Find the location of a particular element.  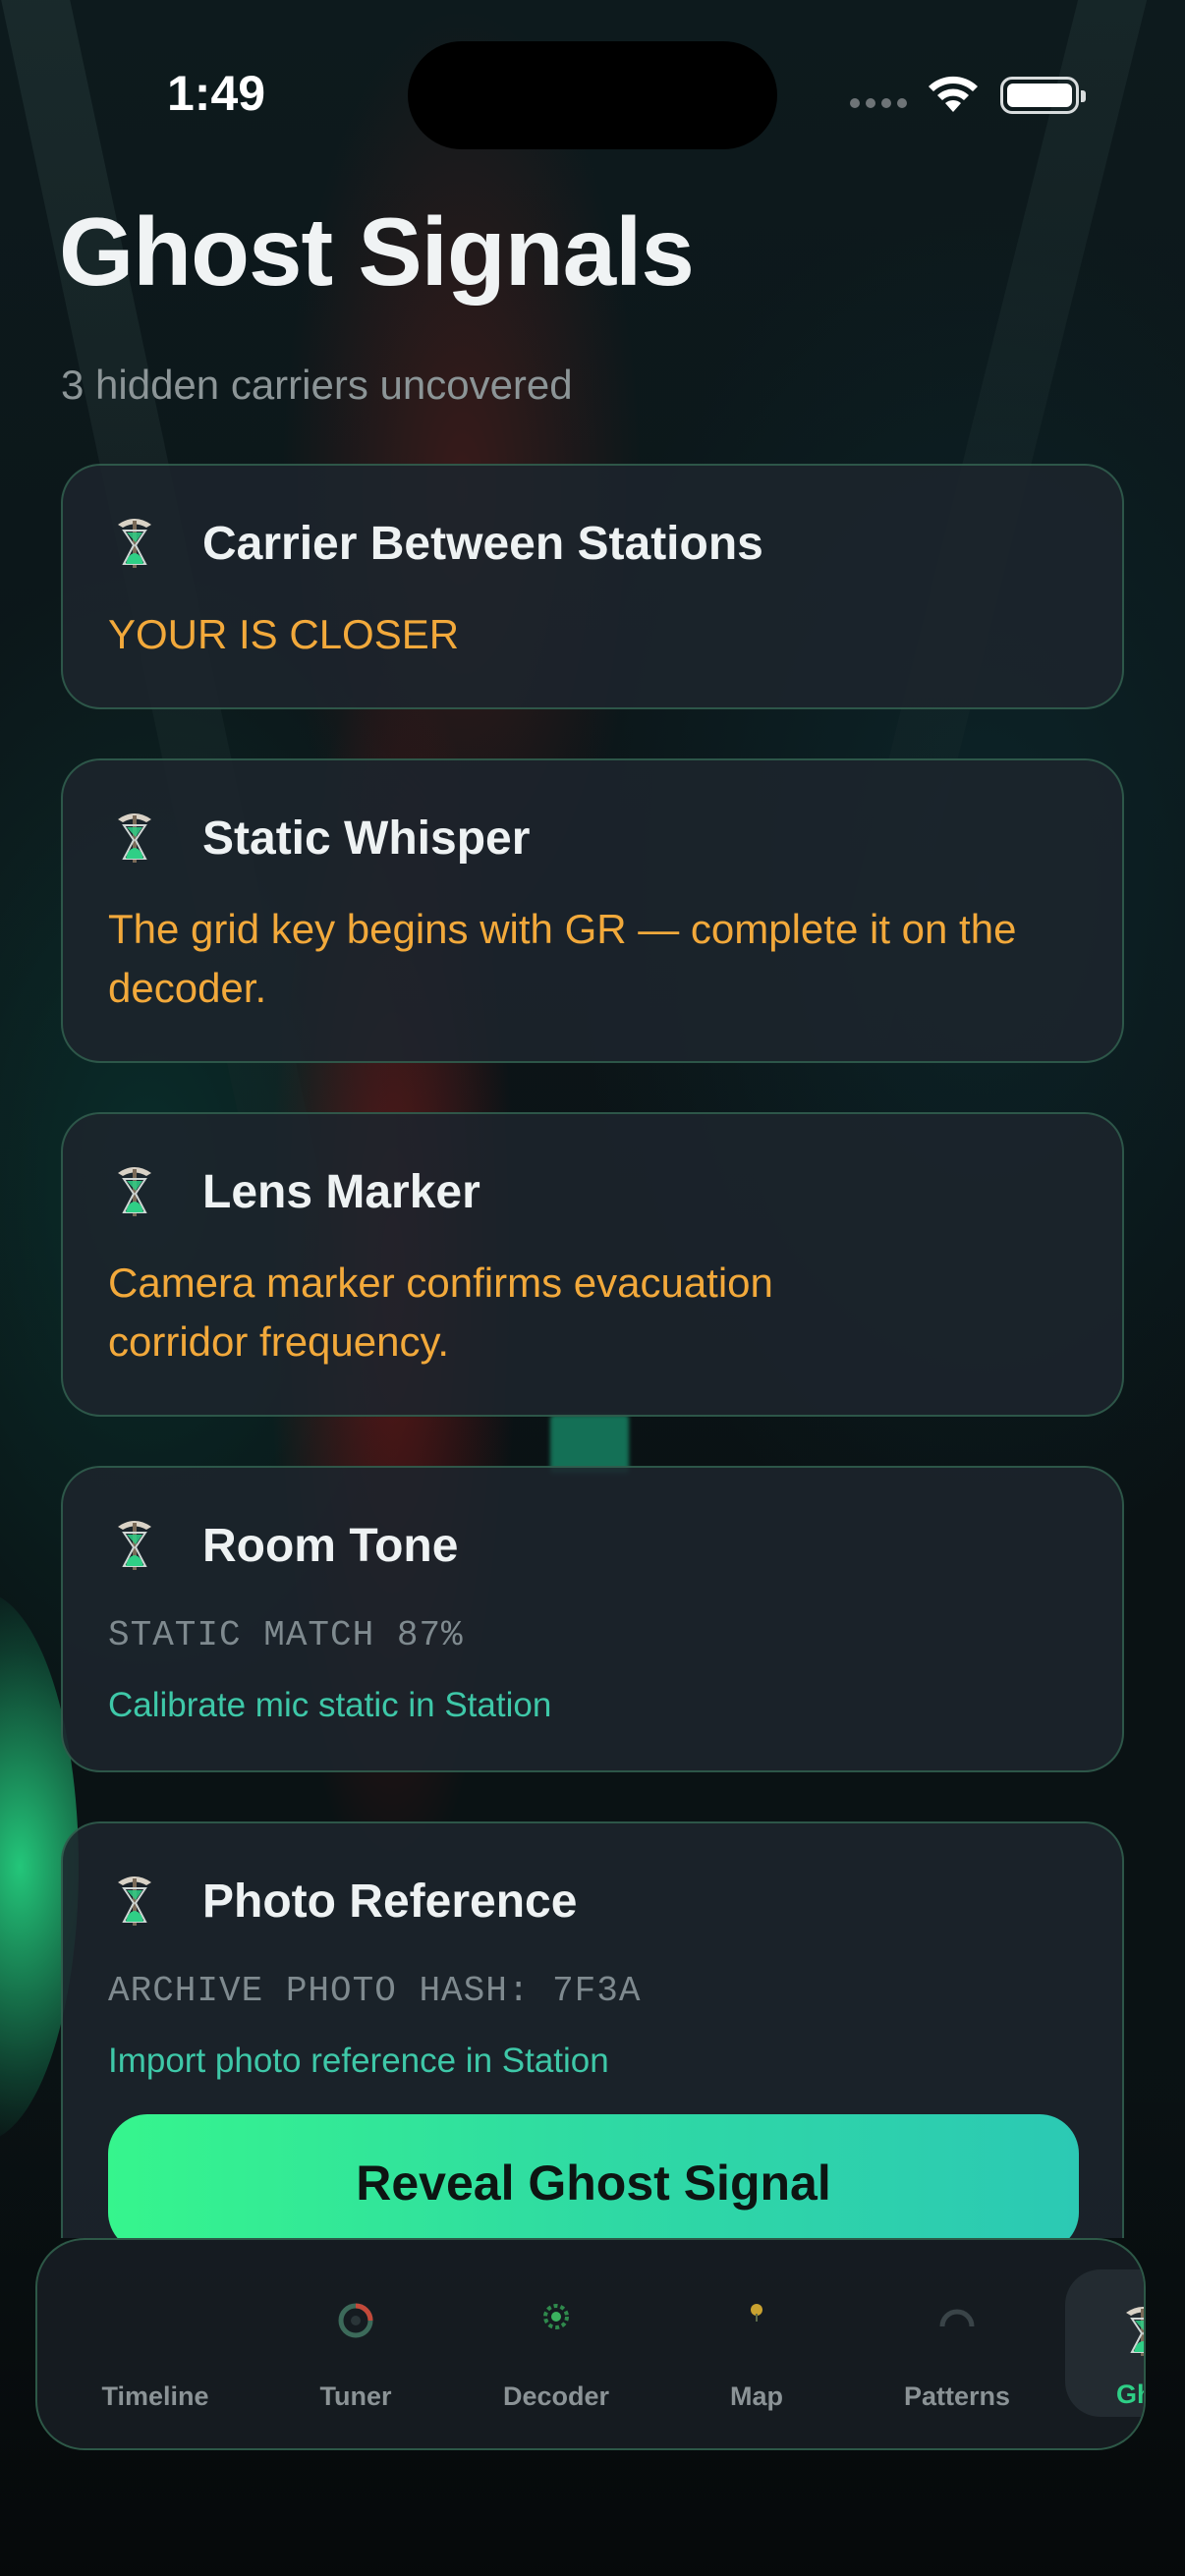

tab-timeline: Timeline is located at coordinates (155, 2344).